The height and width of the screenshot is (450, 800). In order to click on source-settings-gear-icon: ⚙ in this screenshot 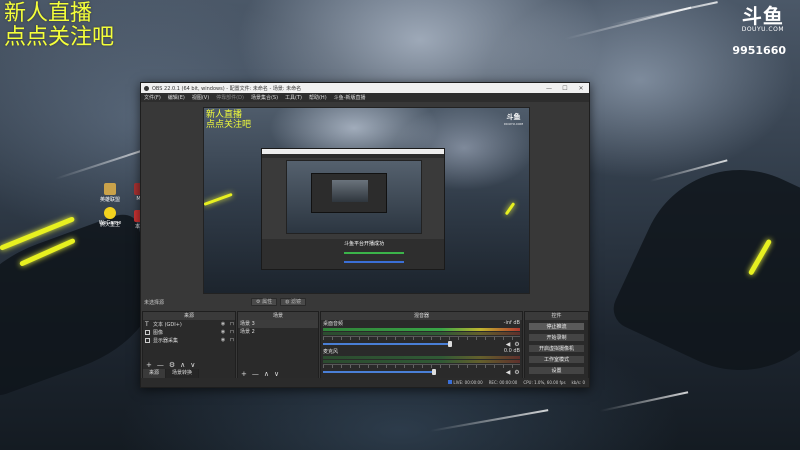, I will do `click(172, 365)`.